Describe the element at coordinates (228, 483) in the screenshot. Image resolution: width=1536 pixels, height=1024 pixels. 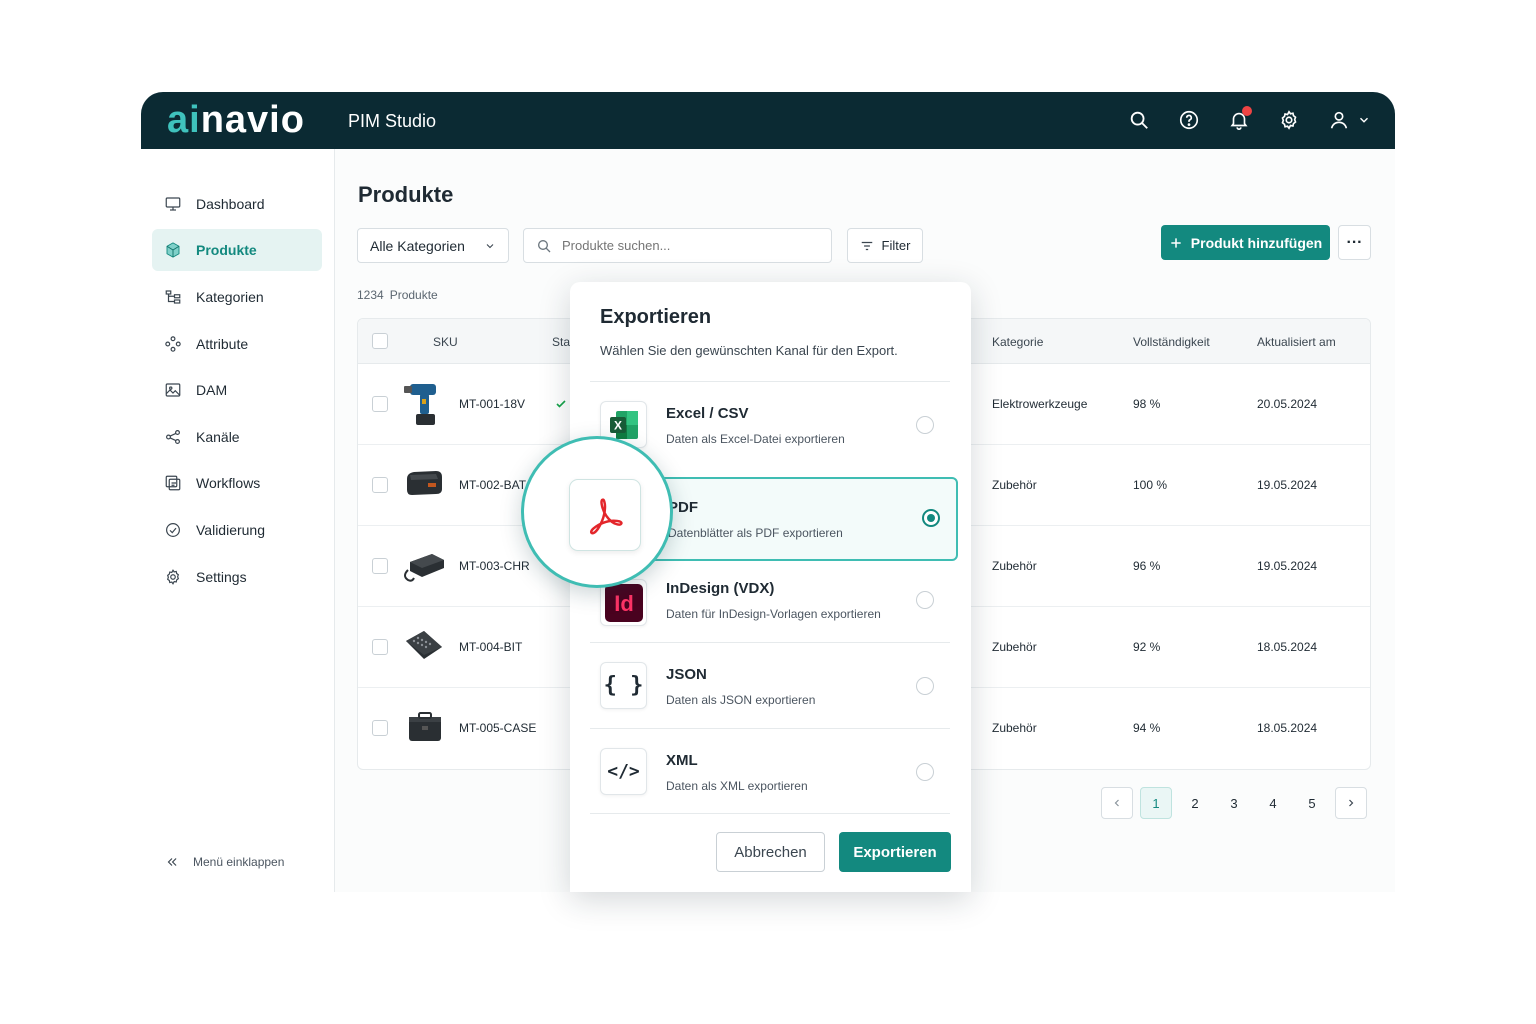
I see `sidebar-item-label: Workflows` at that location.